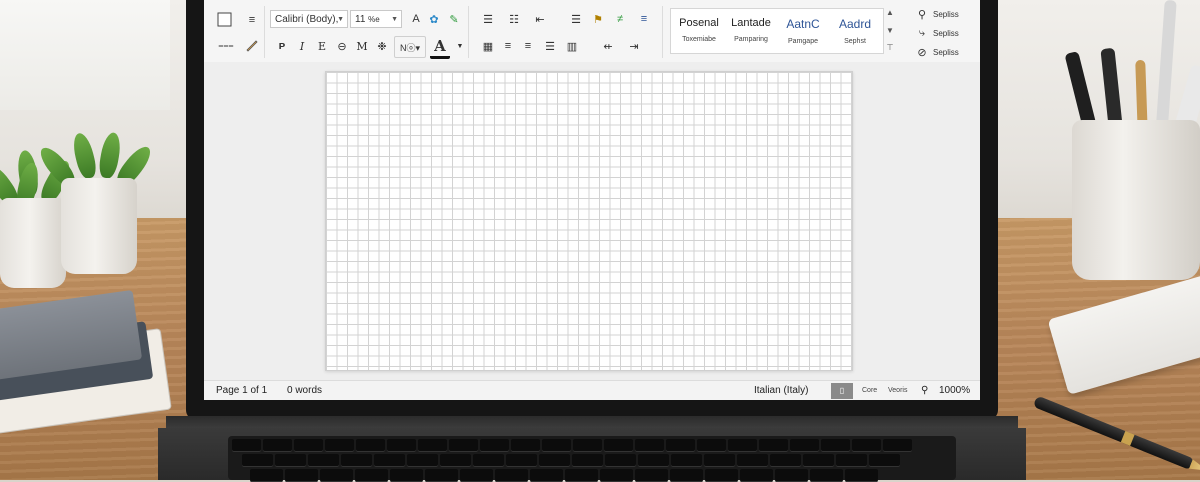 This screenshot has width=1200, height=482. I want to click on numbering-icon: ☷, so click(514, 19).